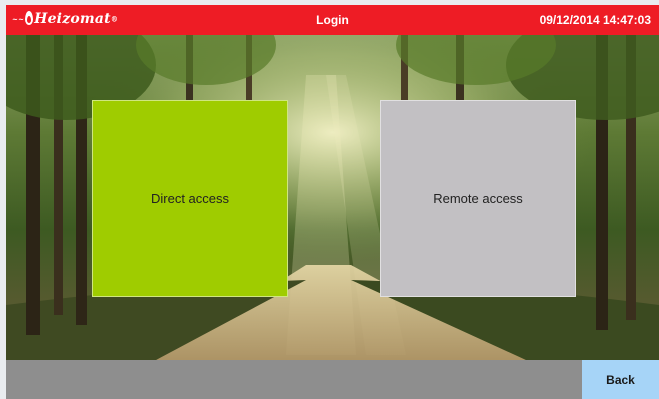 This screenshot has width=659, height=399. I want to click on date-time-display: 09/12/2014 14:47:03, so click(595, 20).